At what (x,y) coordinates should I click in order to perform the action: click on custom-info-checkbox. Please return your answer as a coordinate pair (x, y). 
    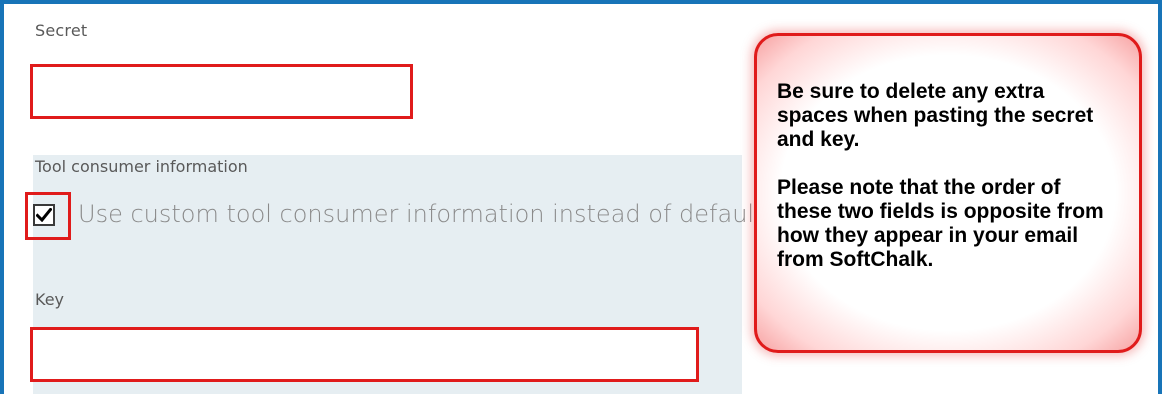
    Looking at the image, I should click on (44, 215).